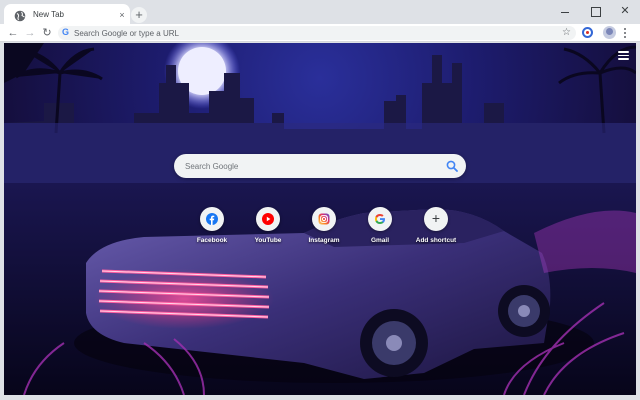 The image size is (640, 400). I want to click on shortcut-instagram: Instagram, so click(324, 230).